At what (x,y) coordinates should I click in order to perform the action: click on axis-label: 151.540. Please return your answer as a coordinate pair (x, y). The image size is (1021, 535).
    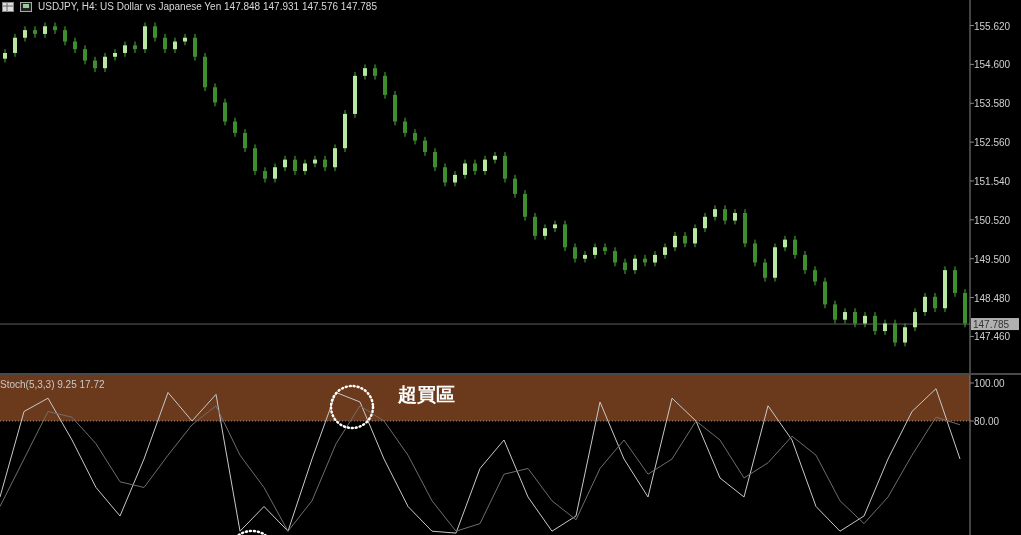
    Looking at the image, I should click on (992, 181).